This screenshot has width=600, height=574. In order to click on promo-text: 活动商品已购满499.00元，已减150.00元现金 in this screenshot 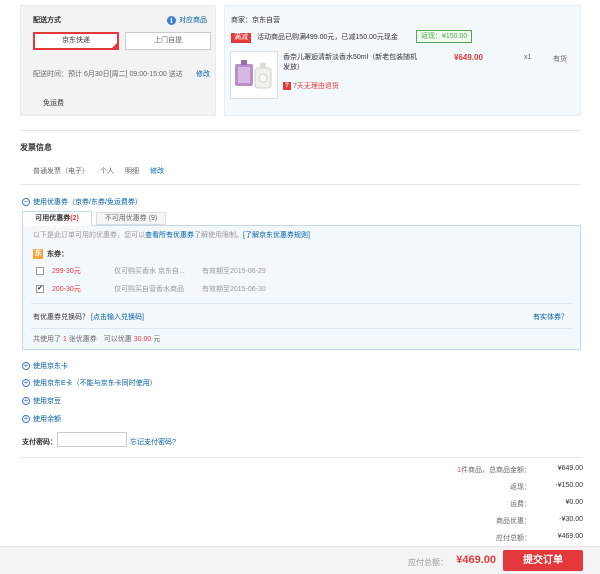, I will do `click(327, 37)`.